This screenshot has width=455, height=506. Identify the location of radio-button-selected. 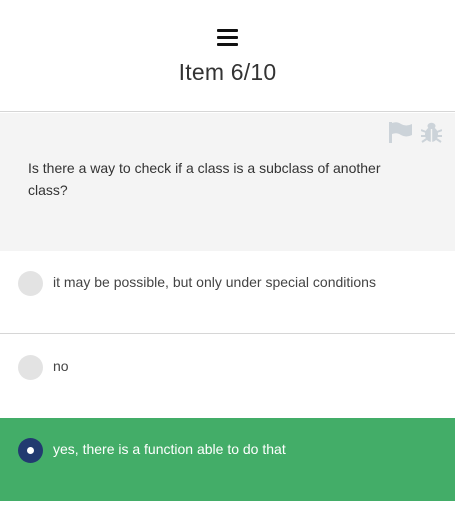
(30, 450).